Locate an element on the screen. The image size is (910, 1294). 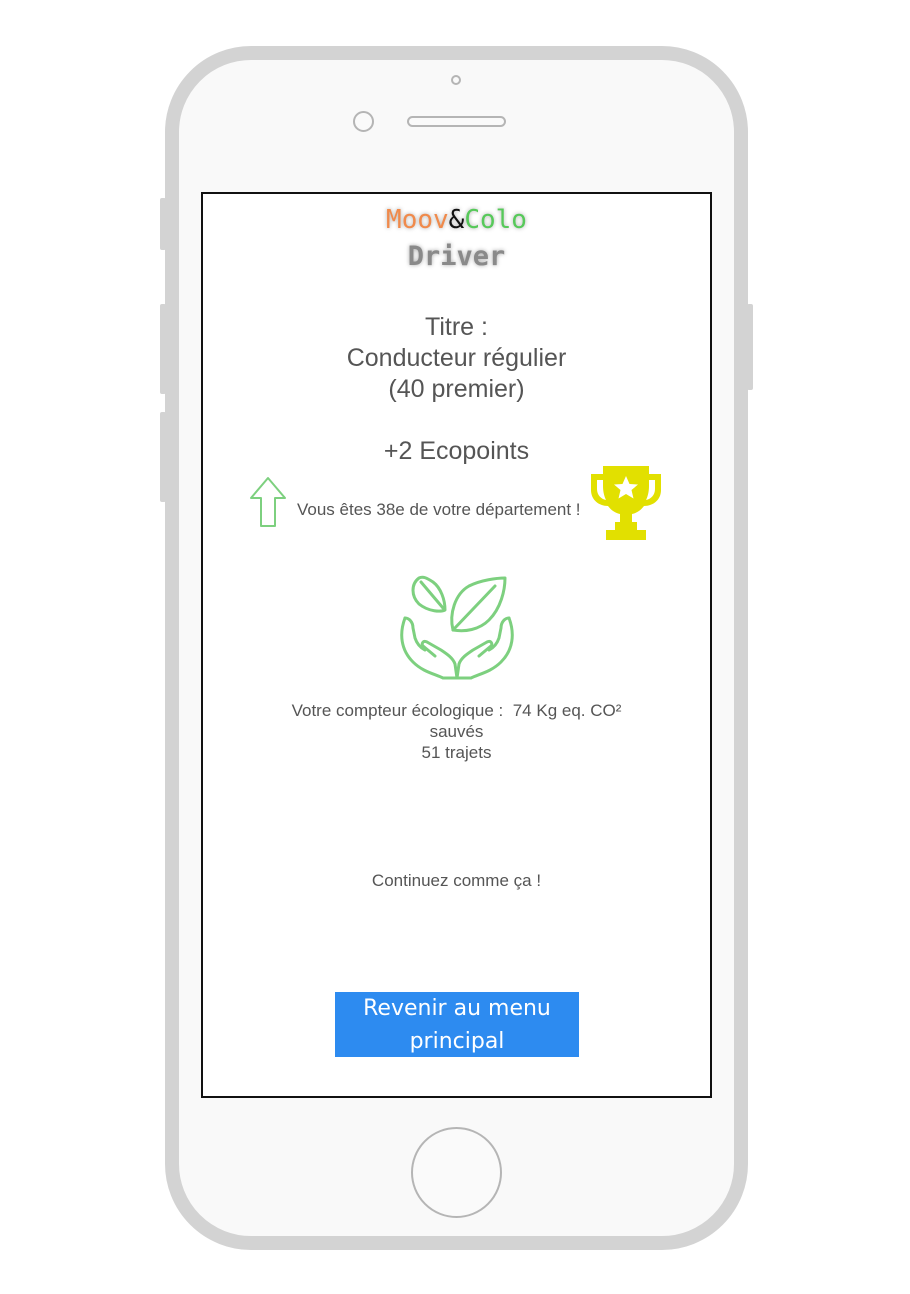
logo-colo: Colo is located at coordinates (495, 220).